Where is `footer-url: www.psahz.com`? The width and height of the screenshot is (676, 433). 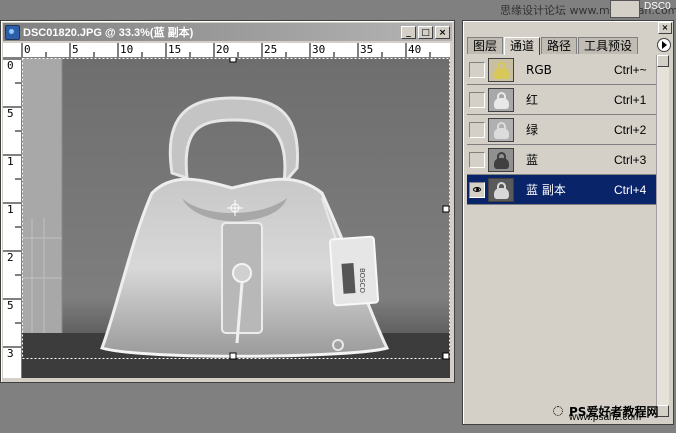
footer-url: www.psahz.com is located at coordinates (605, 417).